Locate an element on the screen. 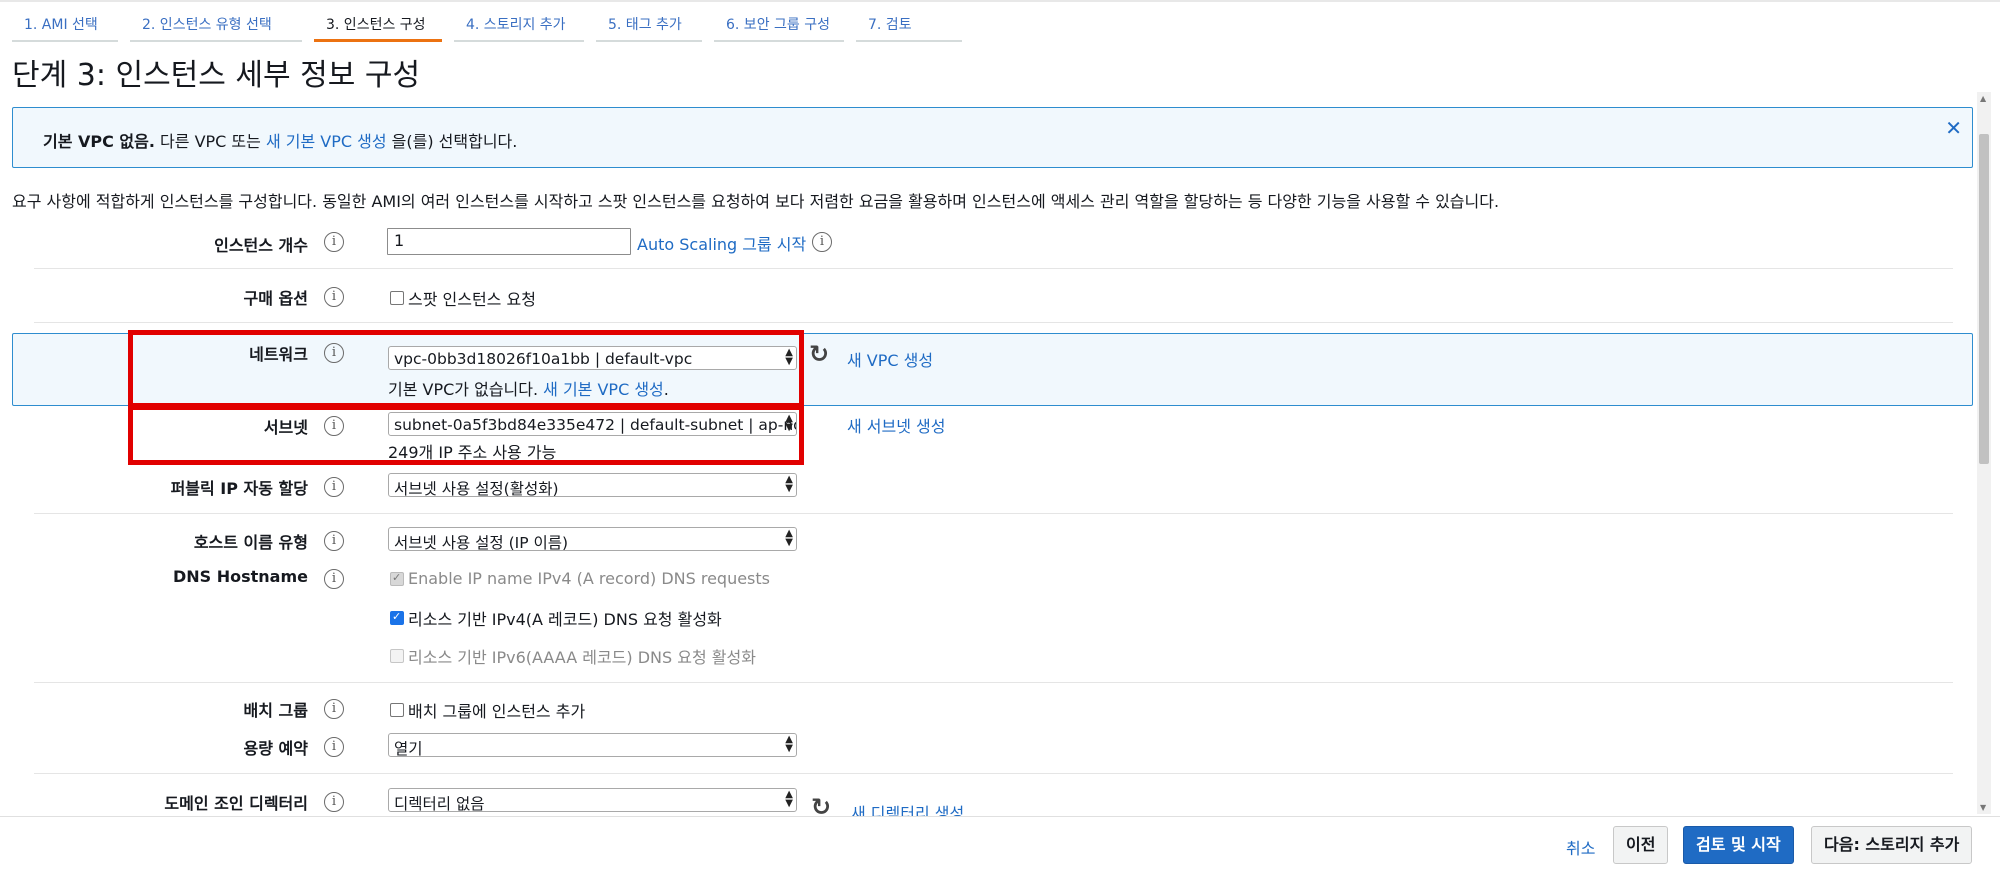  create-default-vpc-link: 새 기본 VPC 생성 is located at coordinates (326, 141).